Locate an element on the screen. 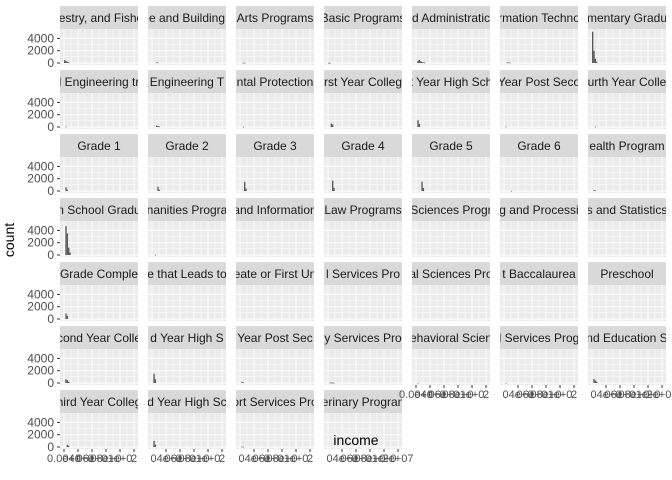  facet-strip-label: hird Year Colleg is located at coordinates (99, 402).